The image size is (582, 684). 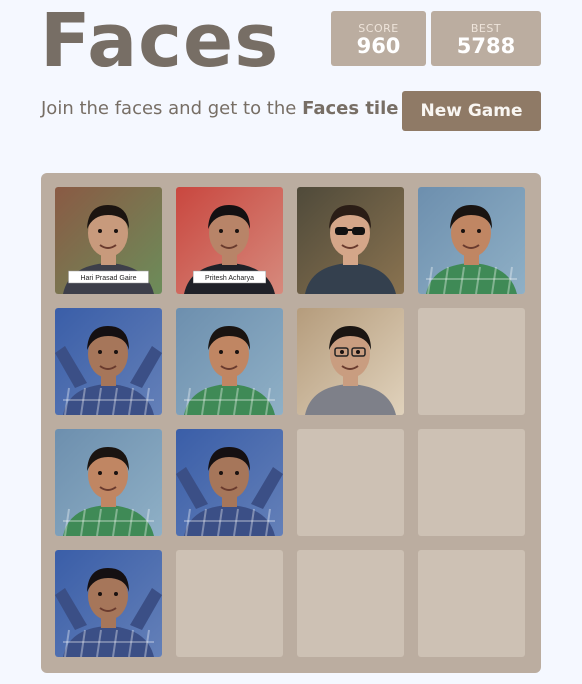 What do you see at coordinates (172, 108) in the screenshot?
I see `intro-text: Join the faces and get to the` at bounding box center [172, 108].